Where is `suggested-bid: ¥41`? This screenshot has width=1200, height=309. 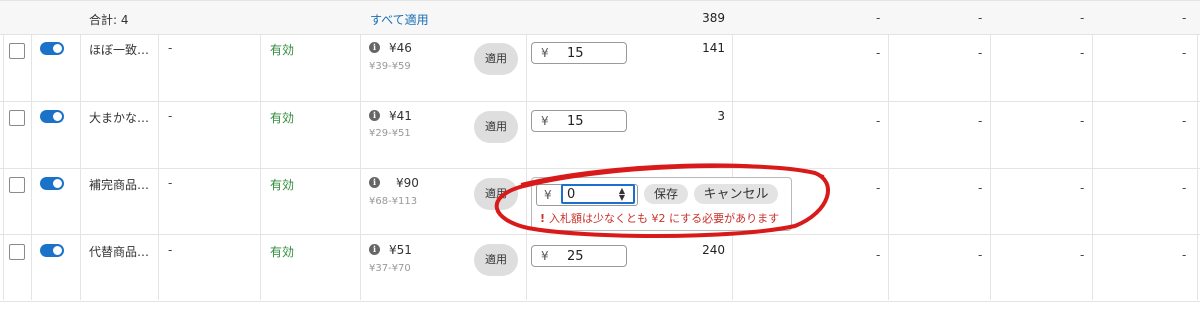 suggested-bid: ¥41 is located at coordinates (400, 116).